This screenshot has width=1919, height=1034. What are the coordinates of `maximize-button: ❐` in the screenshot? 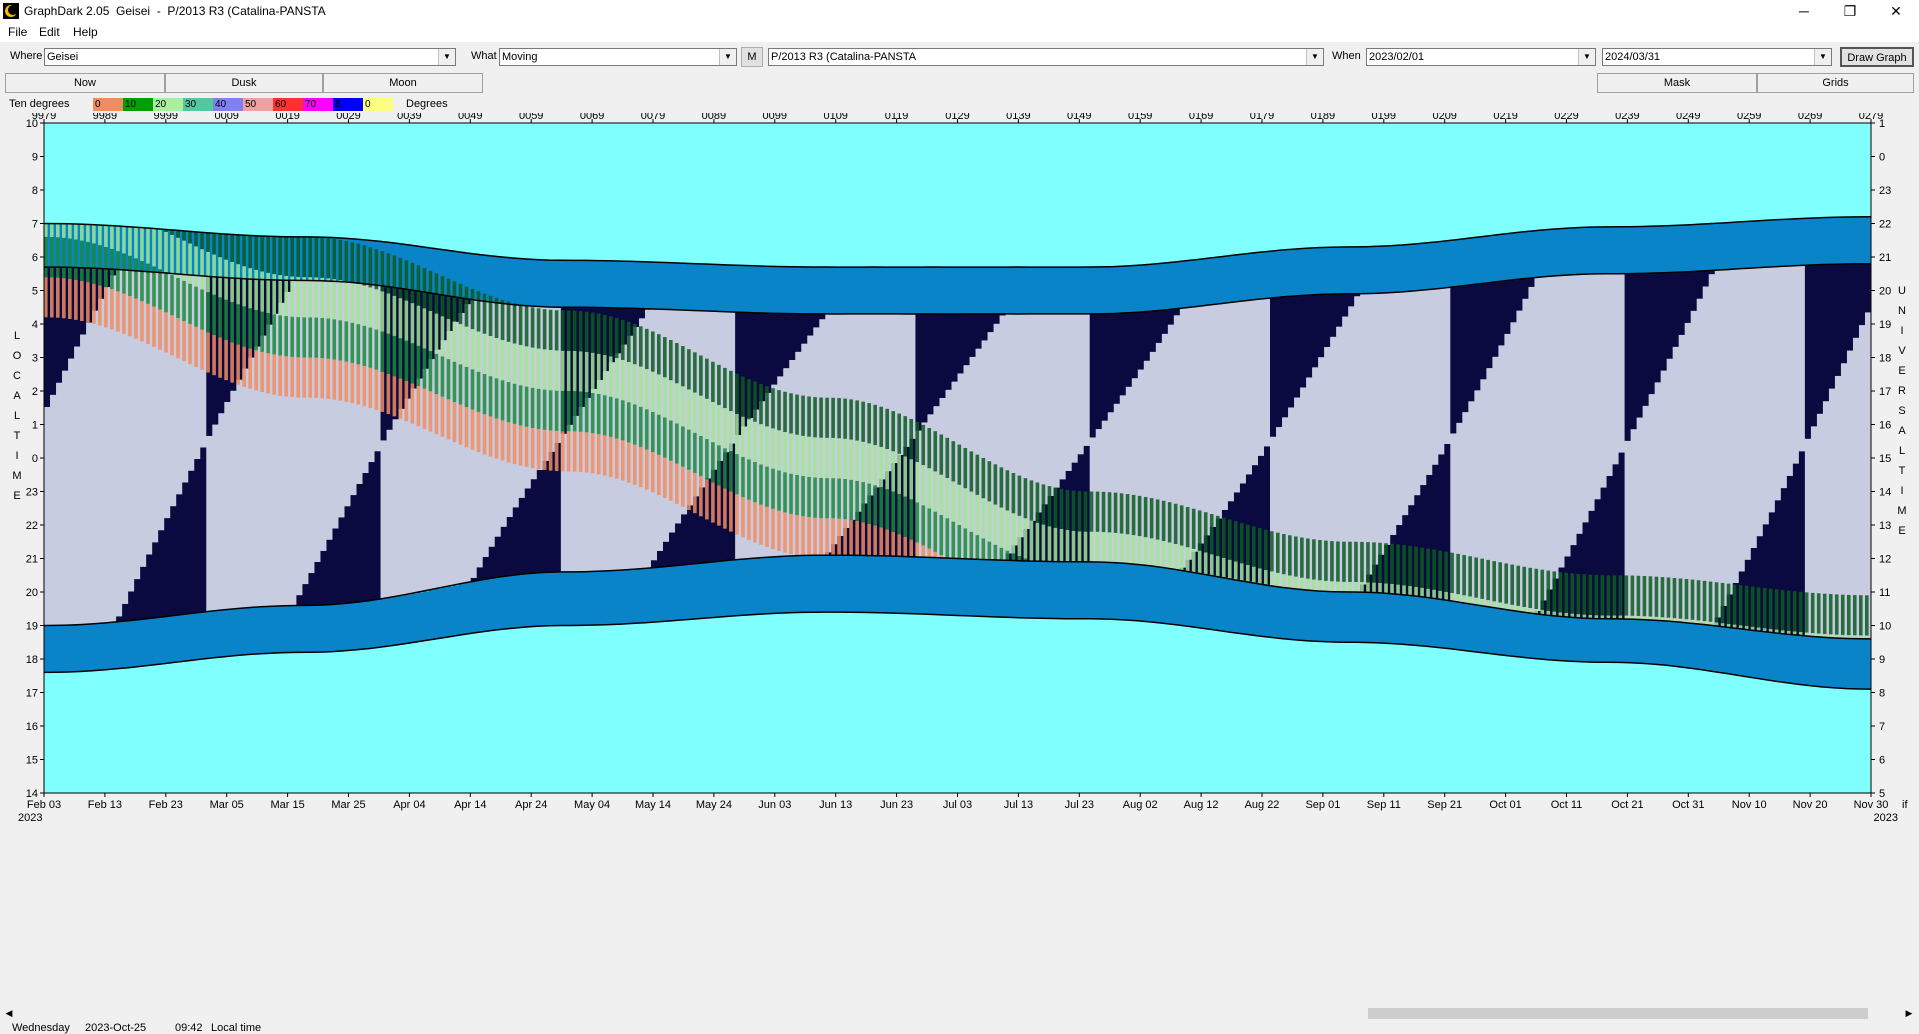 It's located at (1850, 11).